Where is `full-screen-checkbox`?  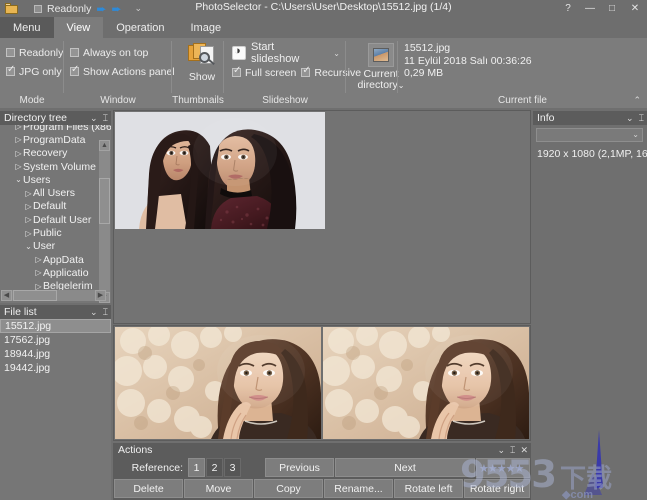
full-screen-checkbox is located at coordinates (236, 71).